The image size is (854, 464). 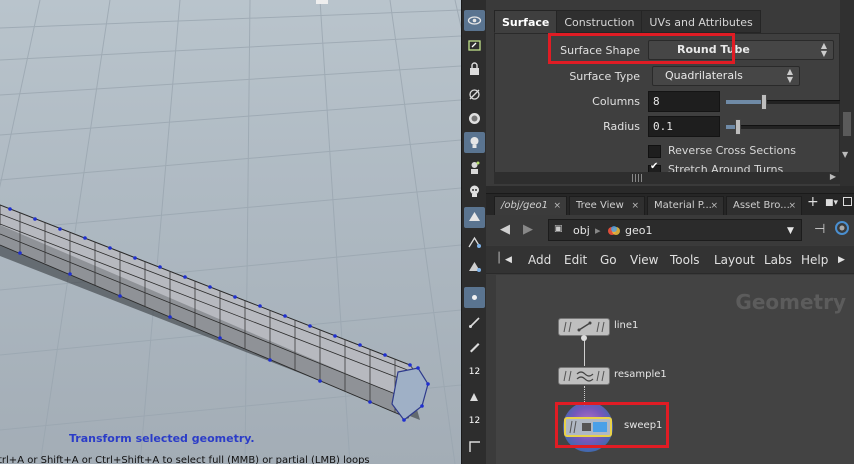 What do you see at coordinates (675, 230) in the screenshot?
I see `path-field: ▣ obj ▸ geo1 ▼` at bounding box center [675, 230].